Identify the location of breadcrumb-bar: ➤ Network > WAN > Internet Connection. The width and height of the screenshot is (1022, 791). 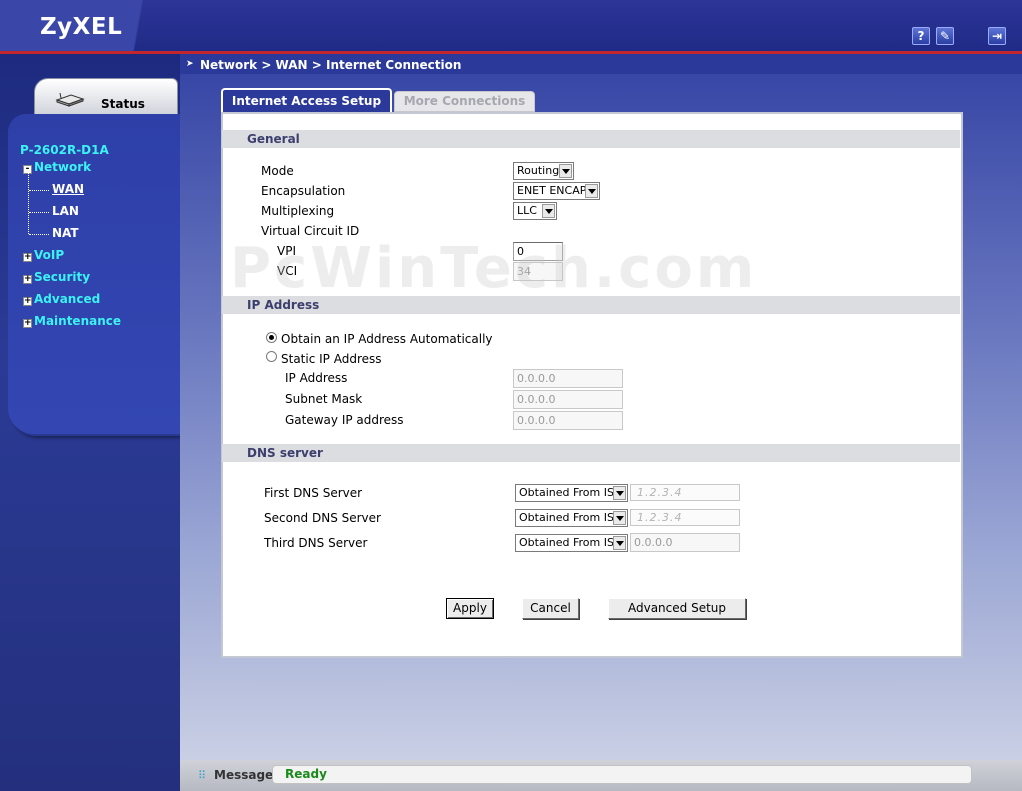
(601, 64).